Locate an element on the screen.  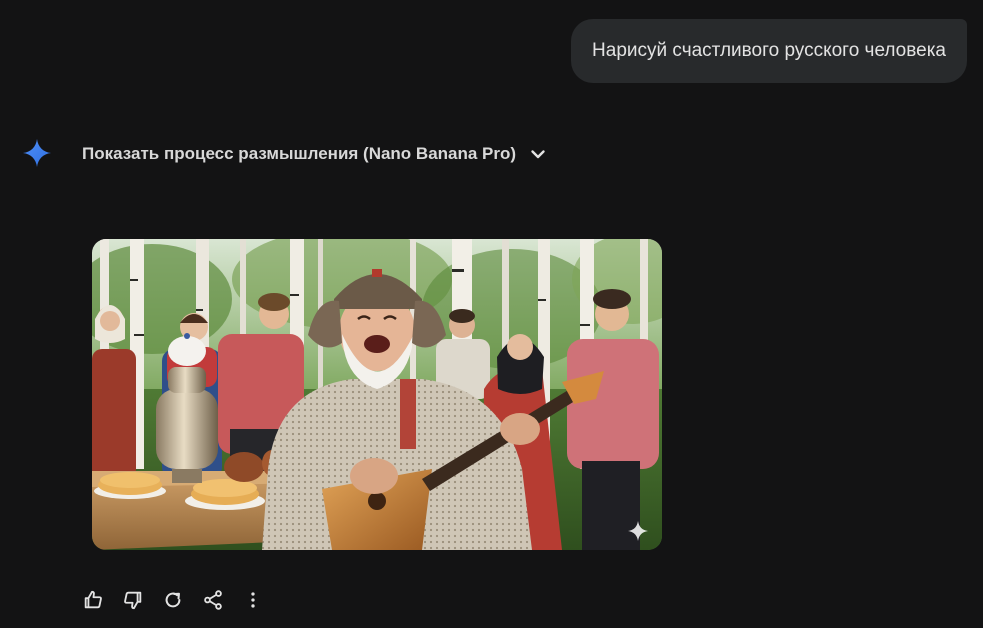
dislike-button is located at coordinates (133, 600).